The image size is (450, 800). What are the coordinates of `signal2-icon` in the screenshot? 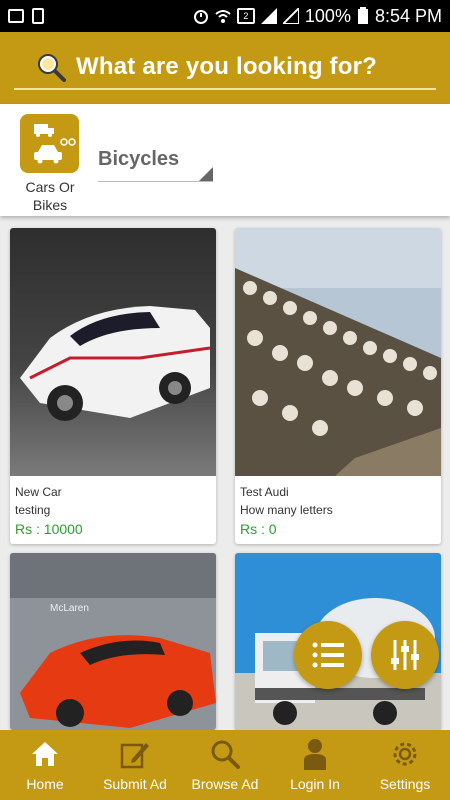 It's located at (290, 16).